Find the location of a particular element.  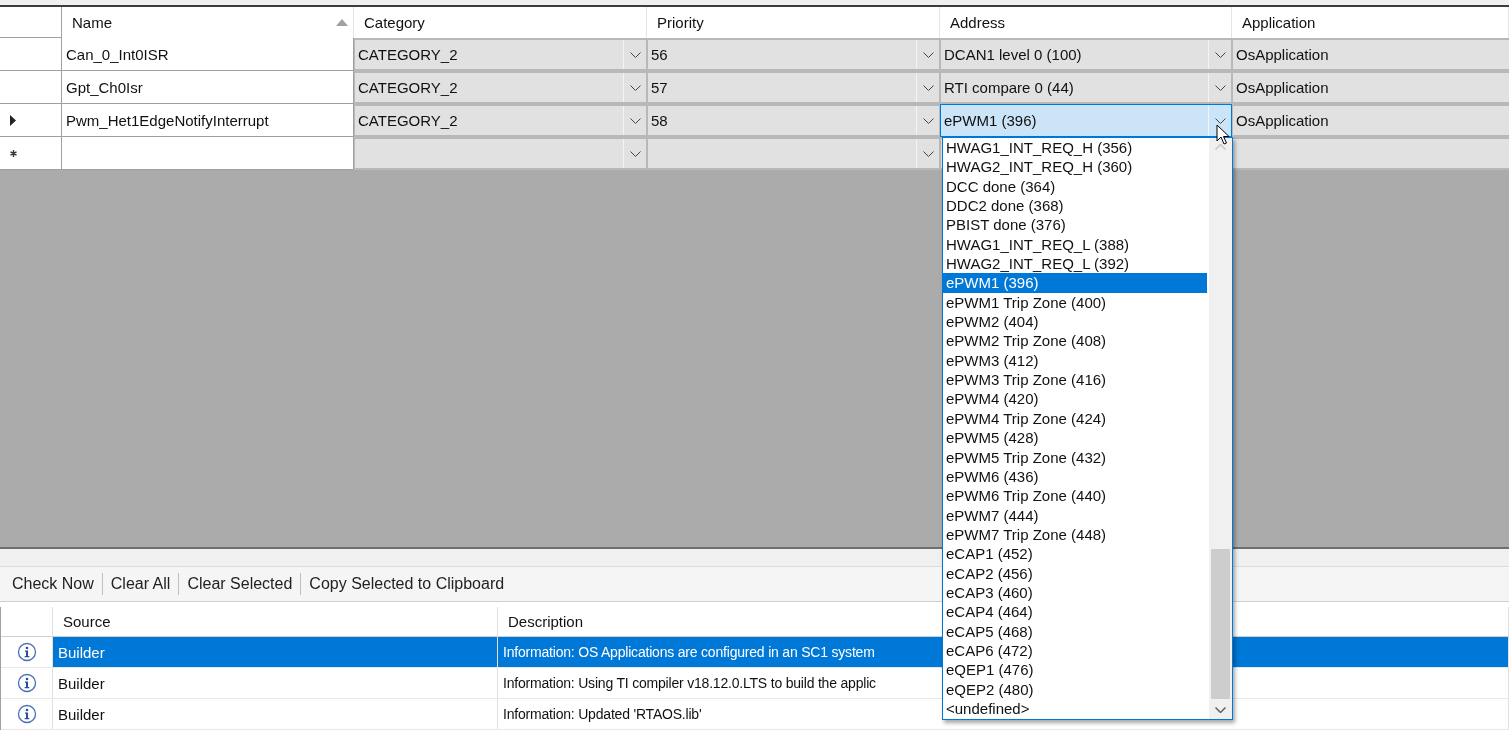

category-combo is located at coordinates (500, 153).